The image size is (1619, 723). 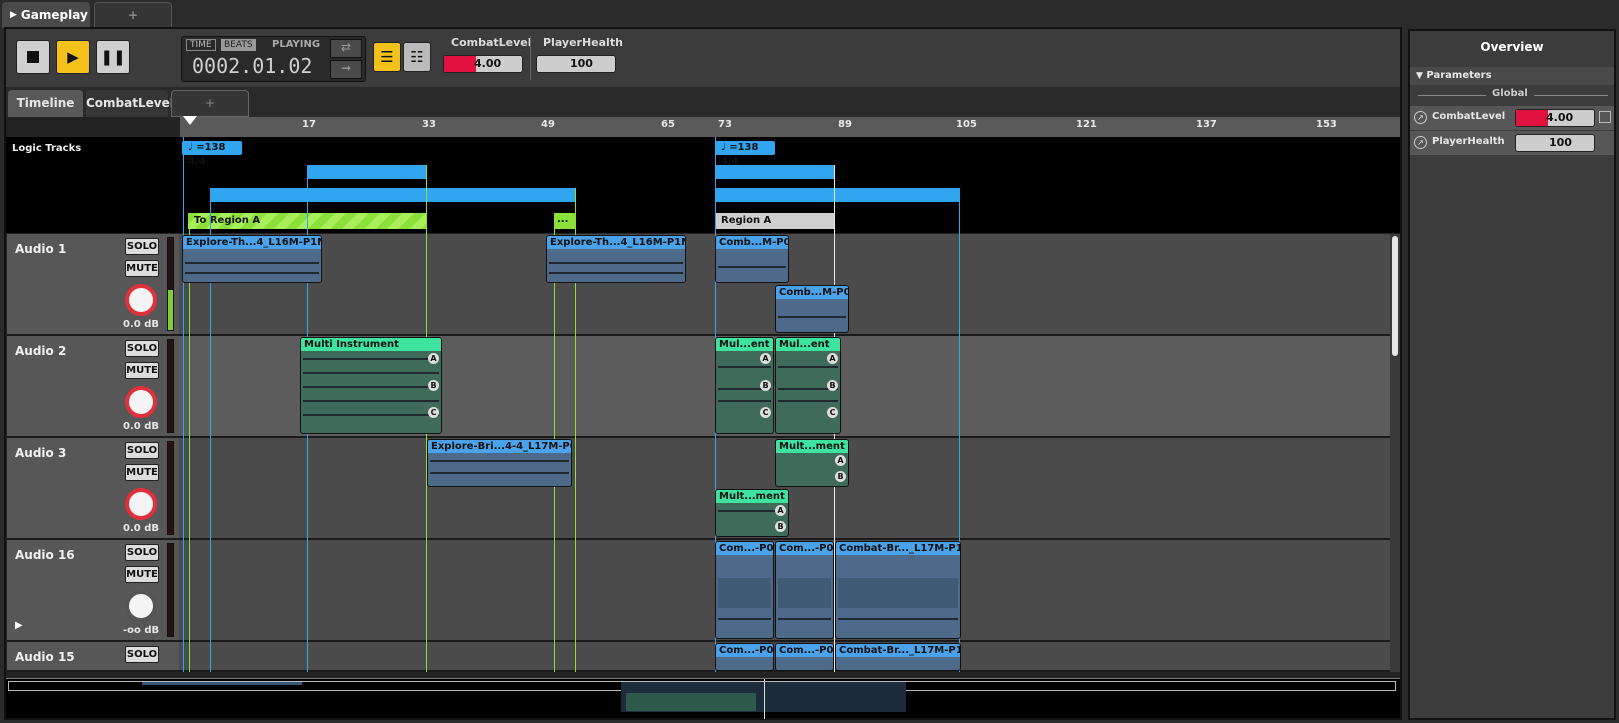 I want to click on ruler-49: 49, so click(x=548, y=124).